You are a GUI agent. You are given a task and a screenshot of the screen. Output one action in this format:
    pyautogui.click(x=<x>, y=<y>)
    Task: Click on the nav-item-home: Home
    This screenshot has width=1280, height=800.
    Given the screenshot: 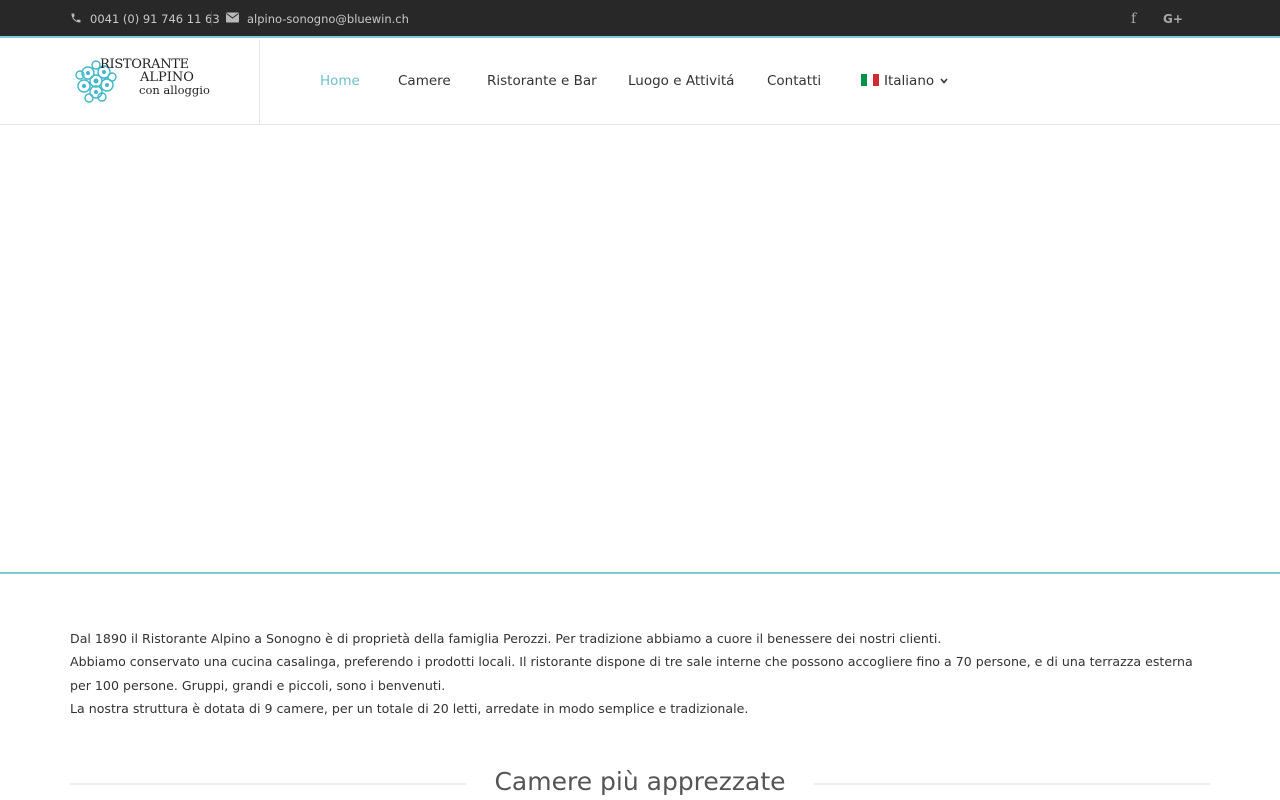 What is the action you would take?
    pyautogui.click(x=340, y=81)
    